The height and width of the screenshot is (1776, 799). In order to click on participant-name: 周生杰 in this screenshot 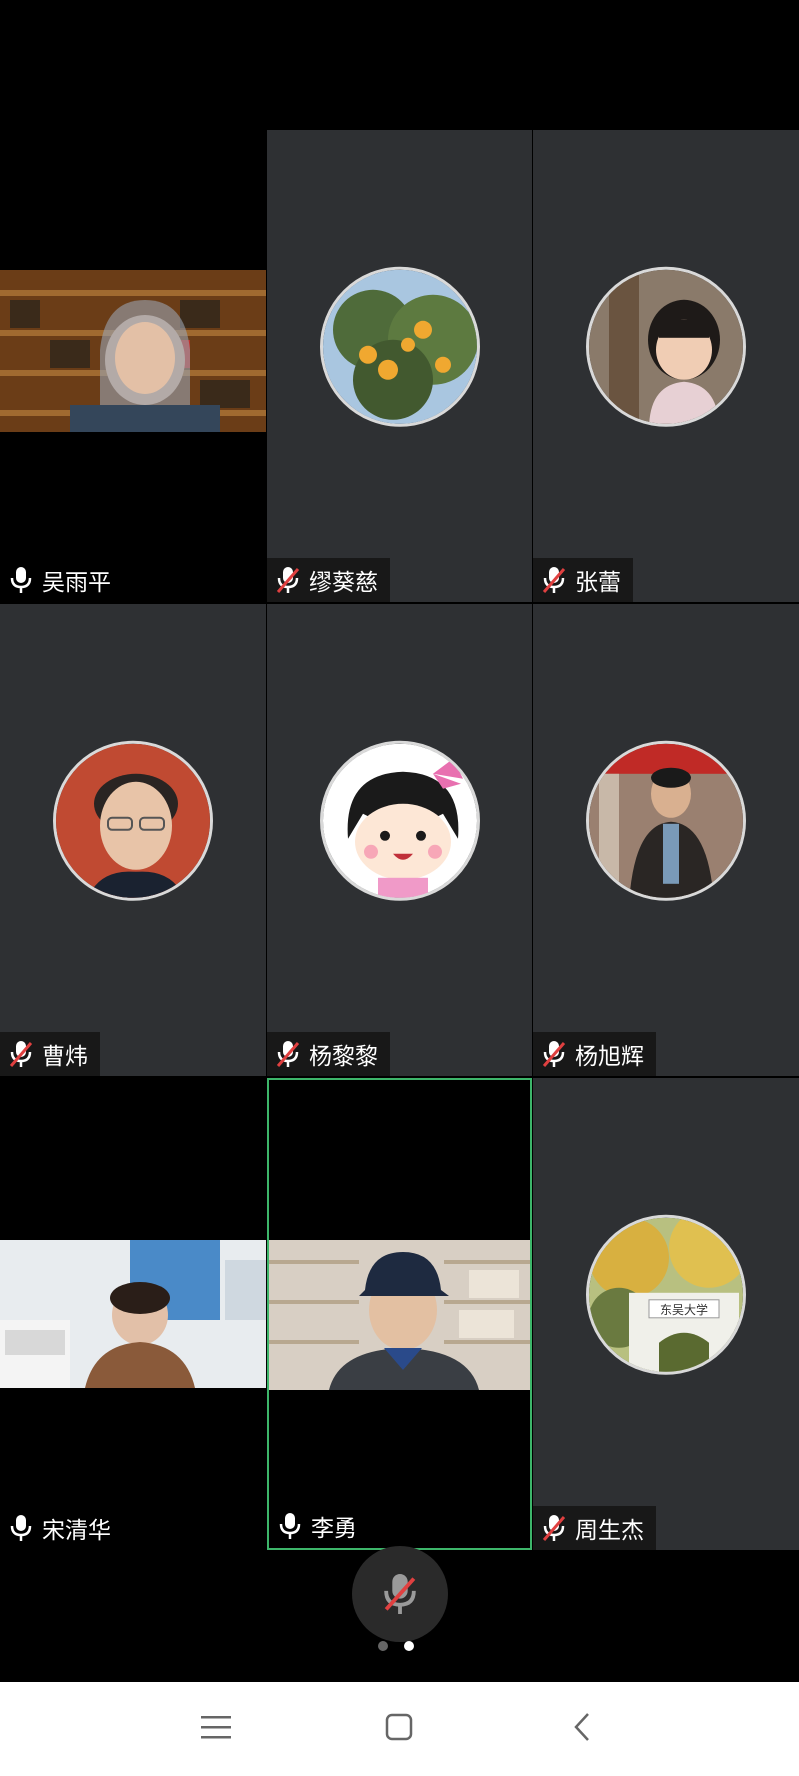, I will do `click(609, 1531)`.